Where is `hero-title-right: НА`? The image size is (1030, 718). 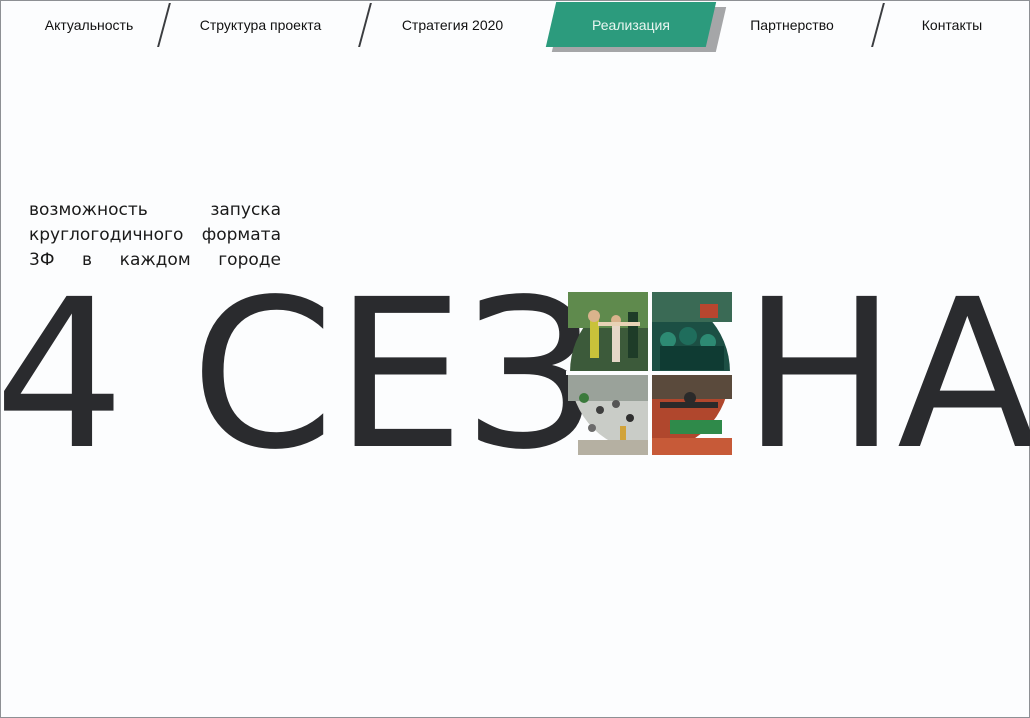 hero-title-right: НА is located at coordinates (886, 375).